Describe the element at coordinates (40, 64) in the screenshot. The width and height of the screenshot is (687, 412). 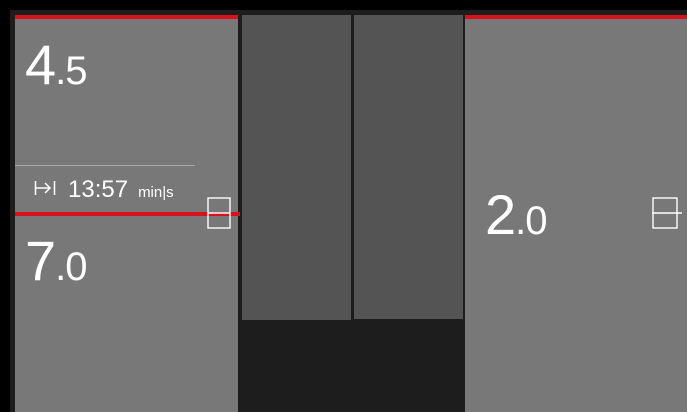
I see `power-level-whole: 4` at that location.